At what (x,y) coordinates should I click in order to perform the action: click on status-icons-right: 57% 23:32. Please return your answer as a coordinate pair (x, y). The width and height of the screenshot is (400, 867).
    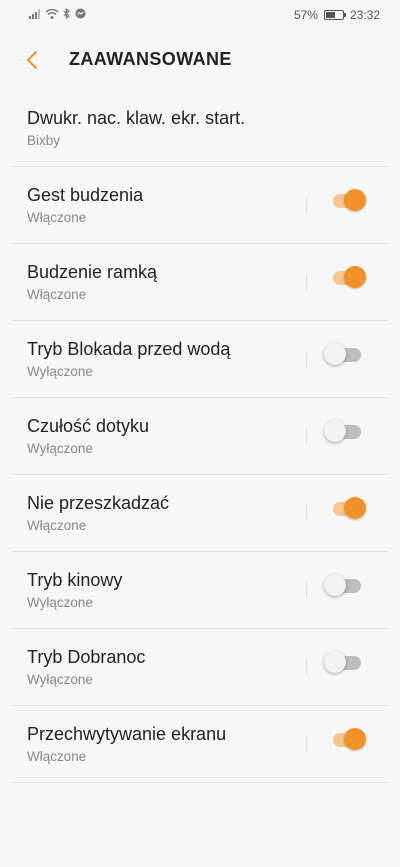
    Looking at the image, I should click on (337, 15).